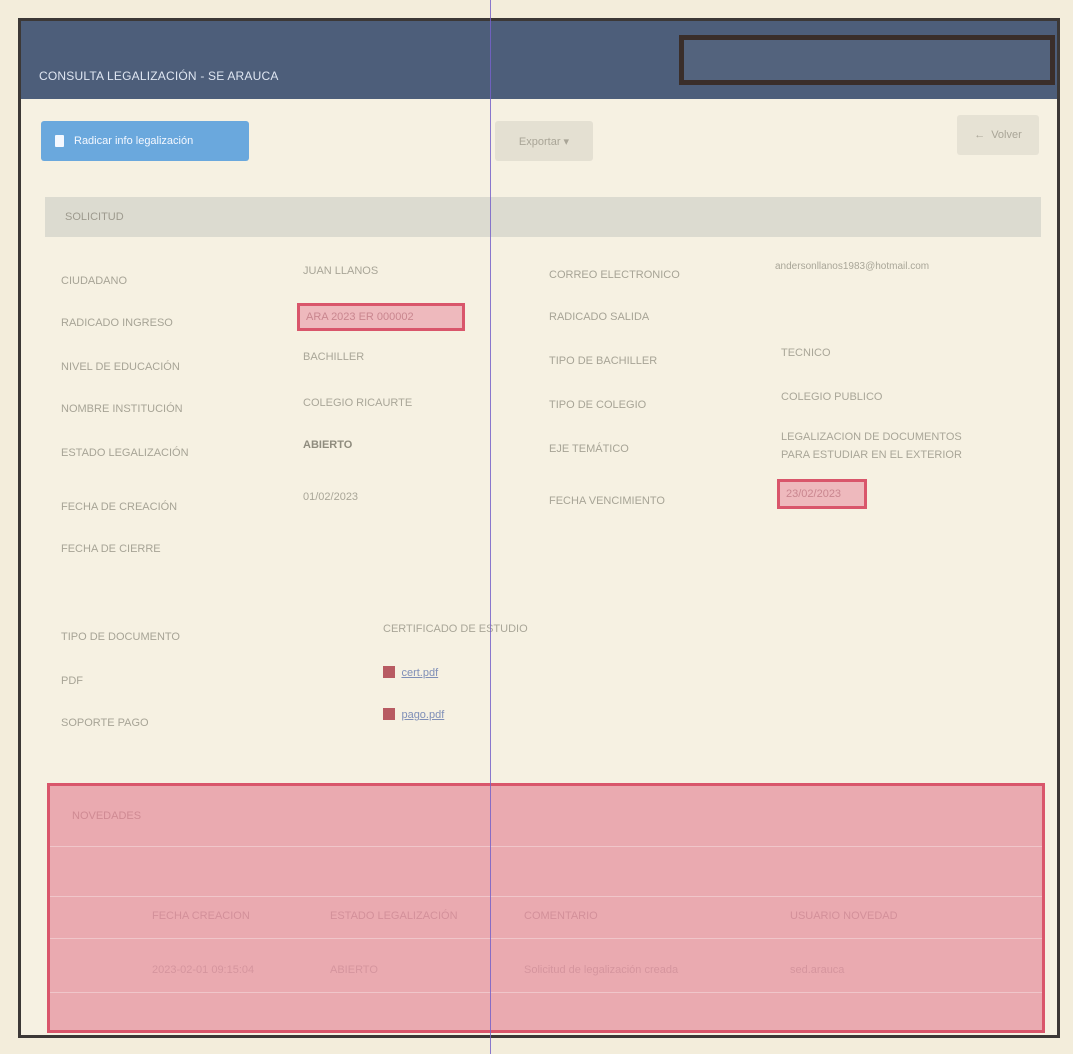 The height and width of the screenshot is (1054, 1073). What do you see at coordinates (94, 217) in the screenshot?
I see `solicitud-label: SOLICITUD` at bounding box center [94, 217].